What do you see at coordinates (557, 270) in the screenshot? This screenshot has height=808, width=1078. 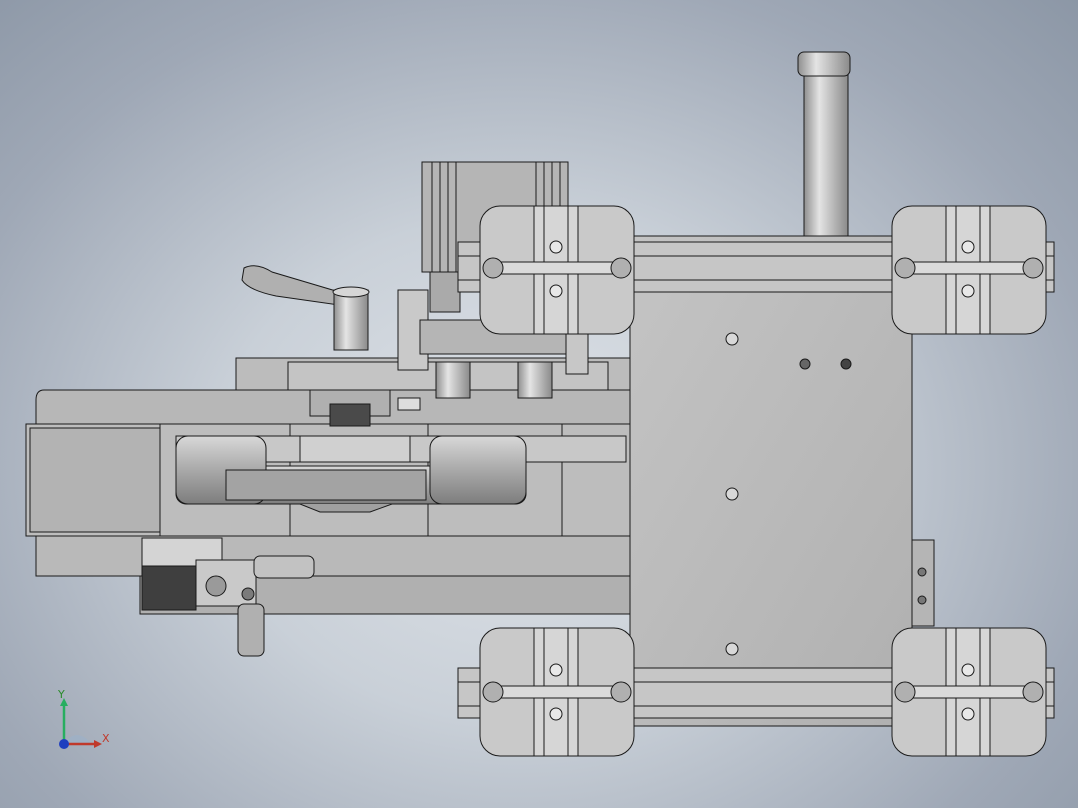 I see `clamp-top-left` at bounding box center [557, 270].